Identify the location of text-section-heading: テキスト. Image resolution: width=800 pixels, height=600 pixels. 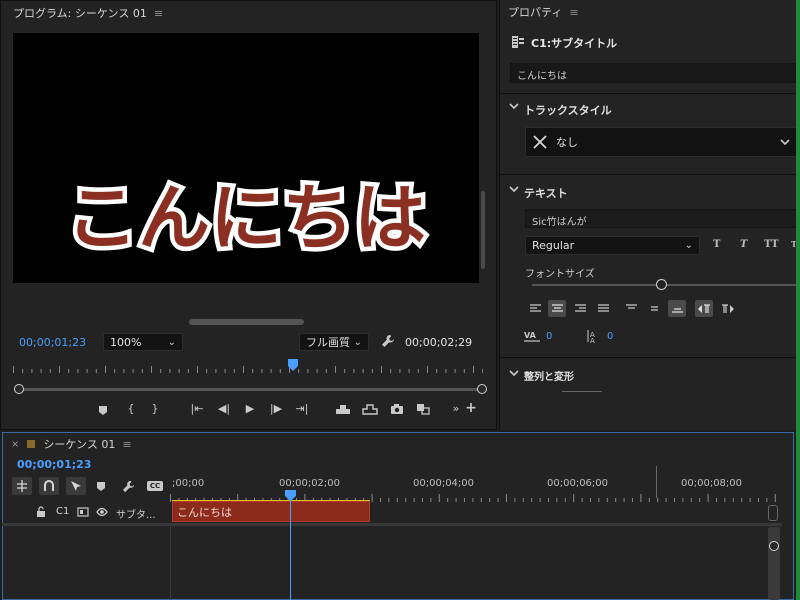
(546, 193).